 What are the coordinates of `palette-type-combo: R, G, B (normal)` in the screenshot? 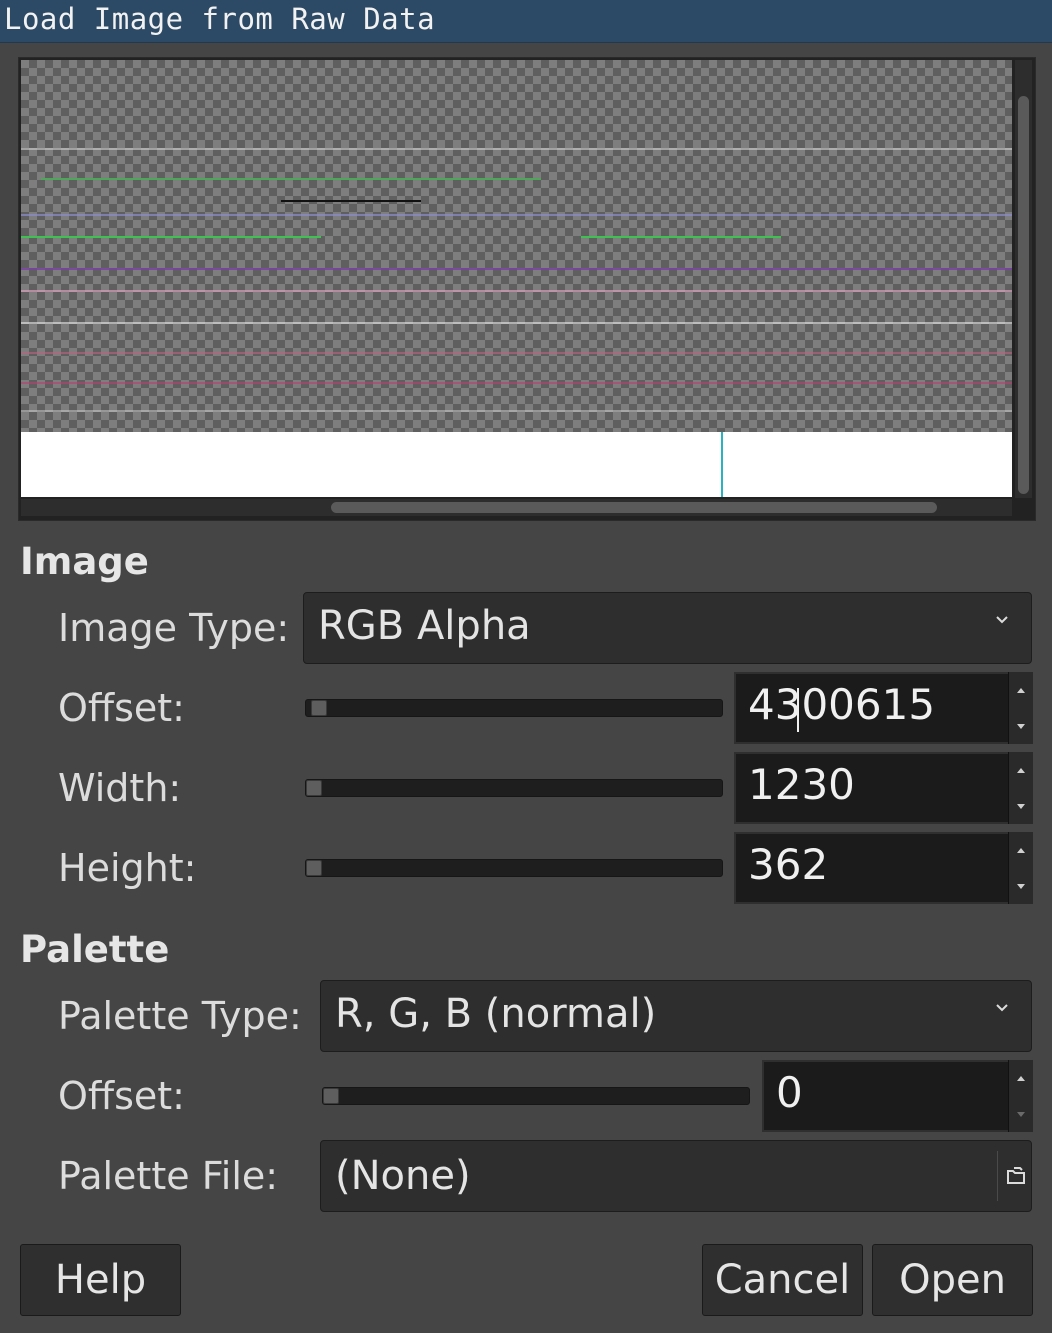 It's located at (676, 1016).